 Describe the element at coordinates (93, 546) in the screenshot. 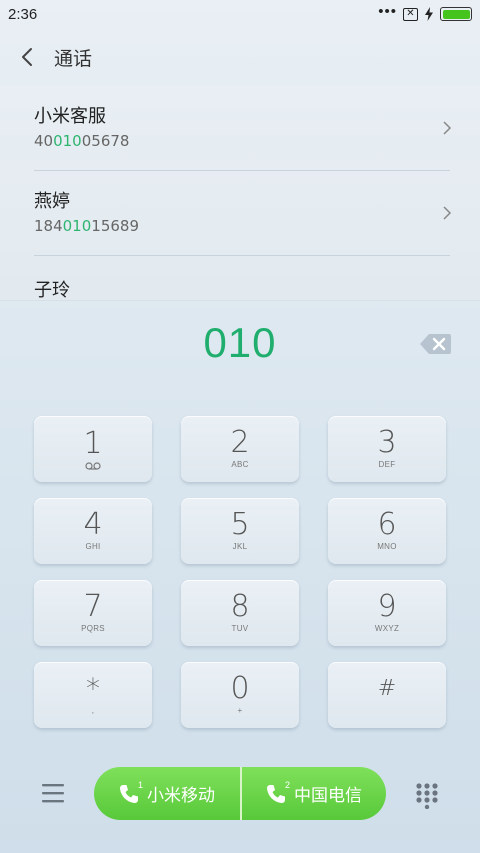

I see `key-letters: GHI` at that location.